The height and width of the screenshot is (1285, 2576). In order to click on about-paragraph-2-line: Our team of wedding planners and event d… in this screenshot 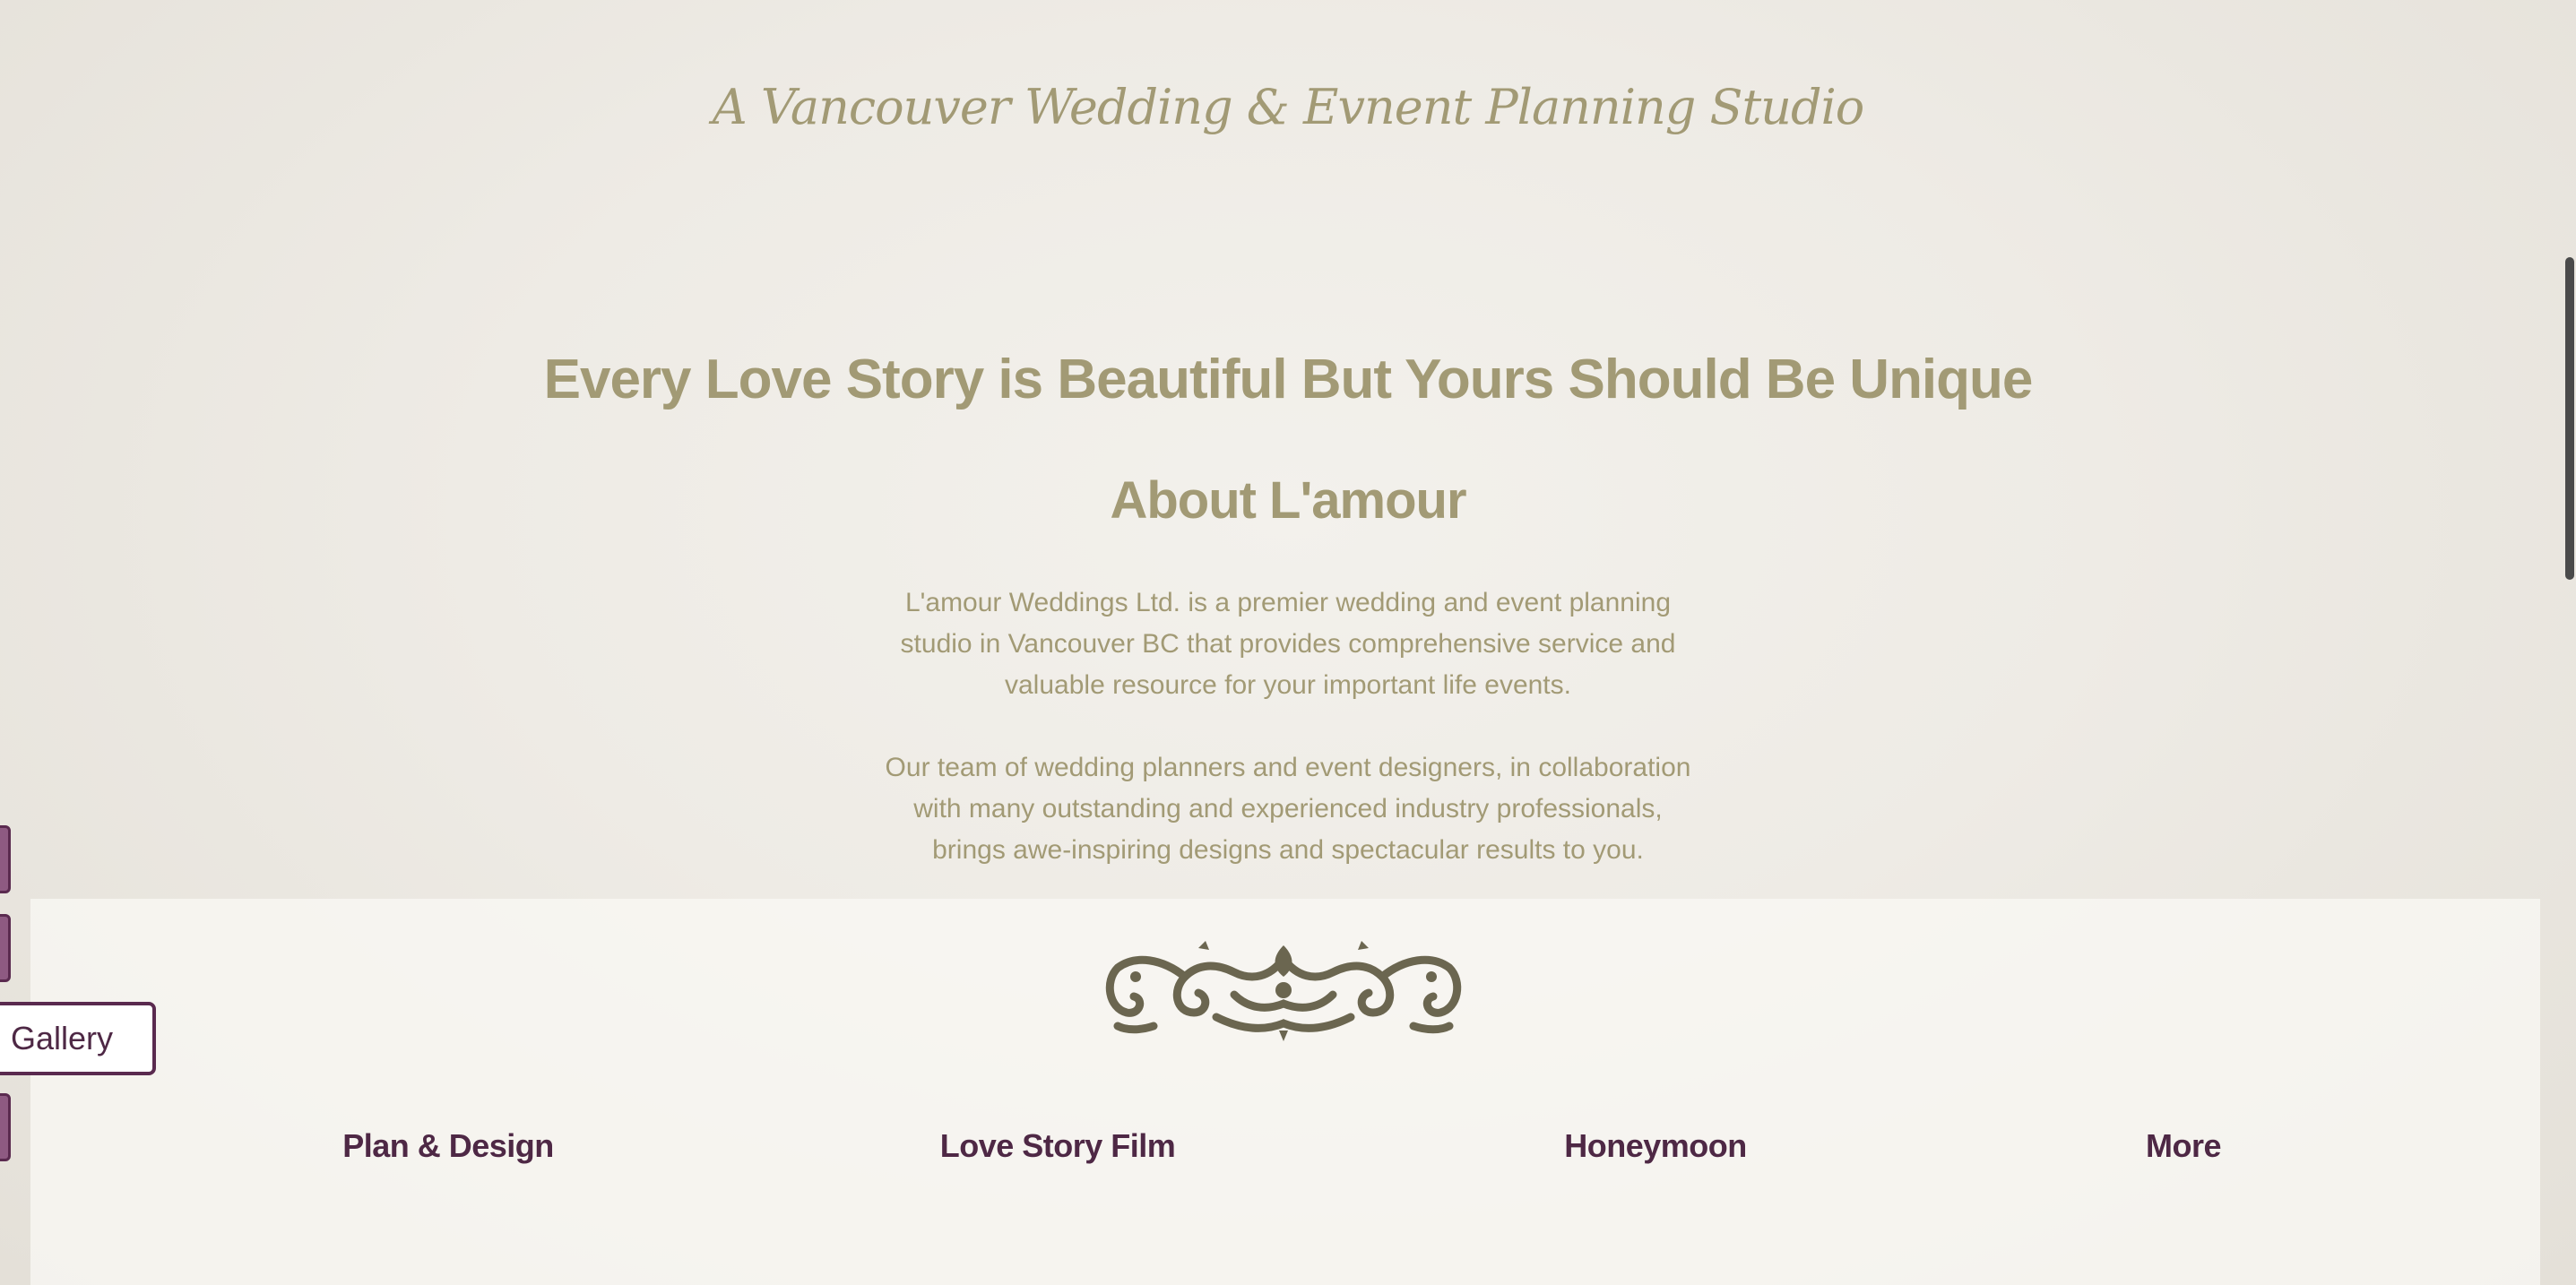, I will do `click(1288, 767)`.